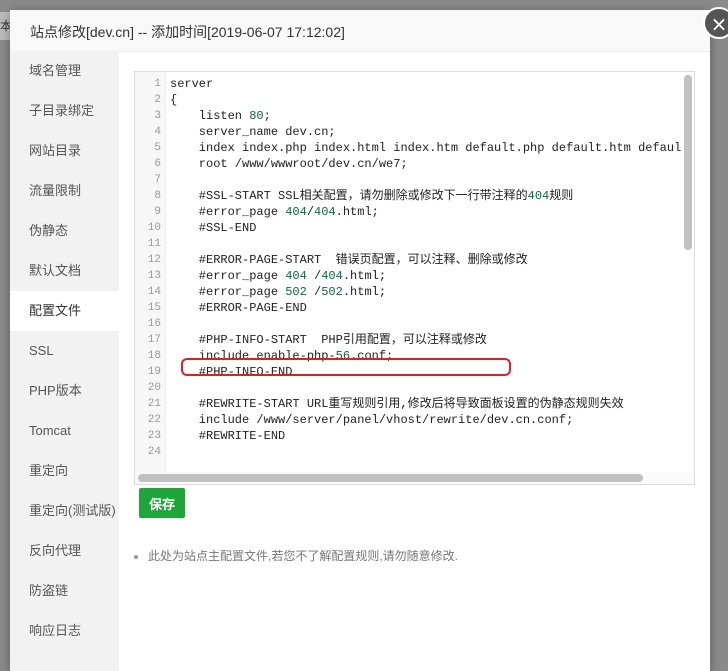 This screenshot has height=671, width=728. I want to click on background-window-fragment: 本, so click(5, 26).